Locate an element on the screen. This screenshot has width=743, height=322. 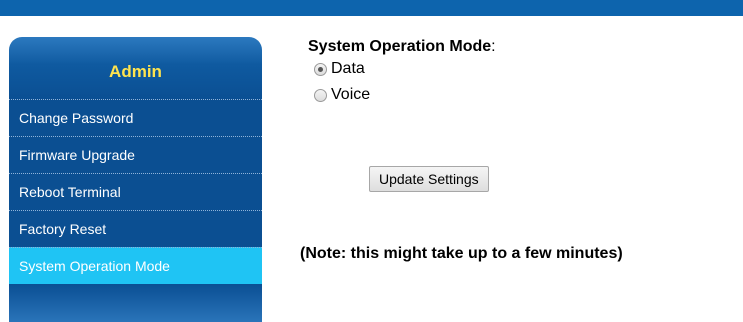
sidebar-header: Admin is located at coordinates (135, 68).